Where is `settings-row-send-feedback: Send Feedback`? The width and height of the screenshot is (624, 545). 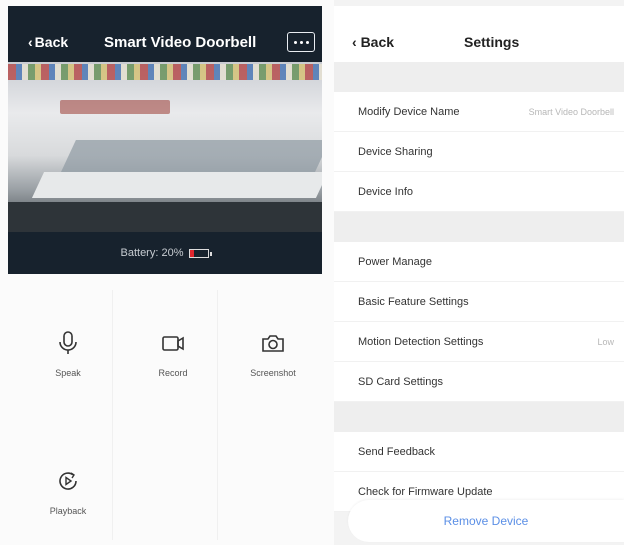
settings-row-send-feedback: Send Feedback is located at coordinates (479, 452).